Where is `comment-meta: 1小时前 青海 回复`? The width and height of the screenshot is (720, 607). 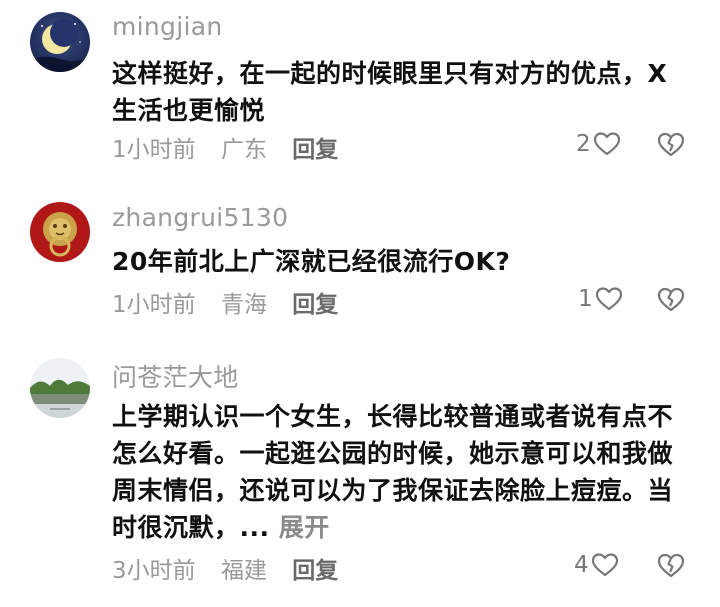
comment-meta: 1小时前 青海 回复 is located at coordinates (234, 302).